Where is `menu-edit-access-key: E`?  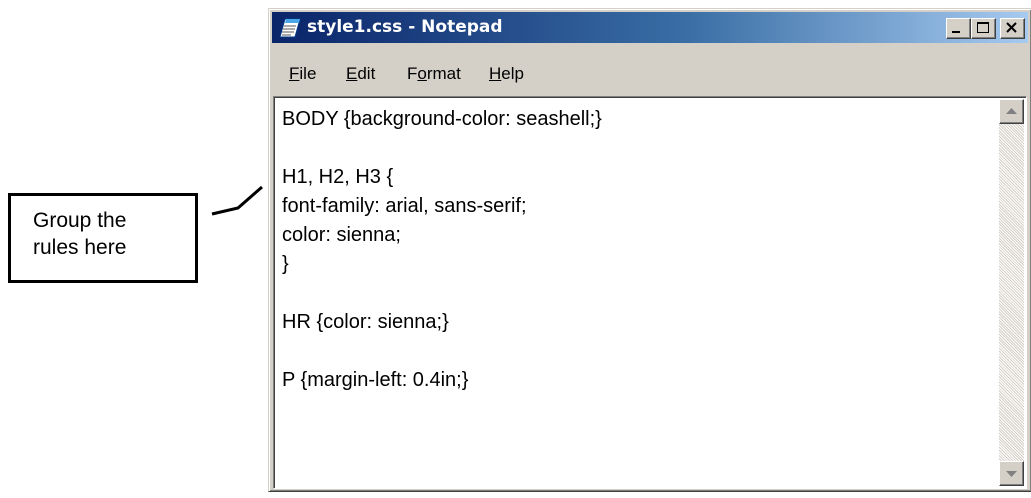
menu-edit-access-key: E is located at coordinates (352, 73).